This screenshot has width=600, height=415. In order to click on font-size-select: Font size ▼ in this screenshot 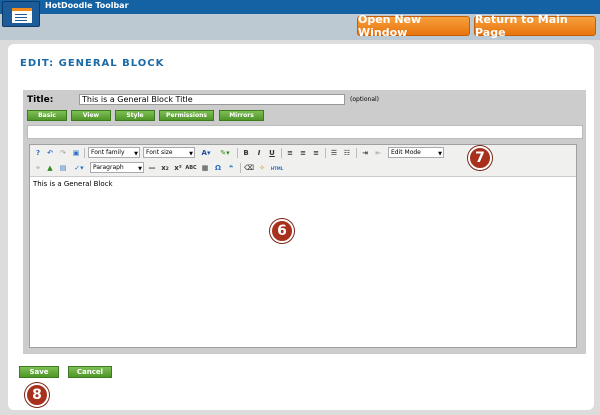, I will do `click(169, 152)`.